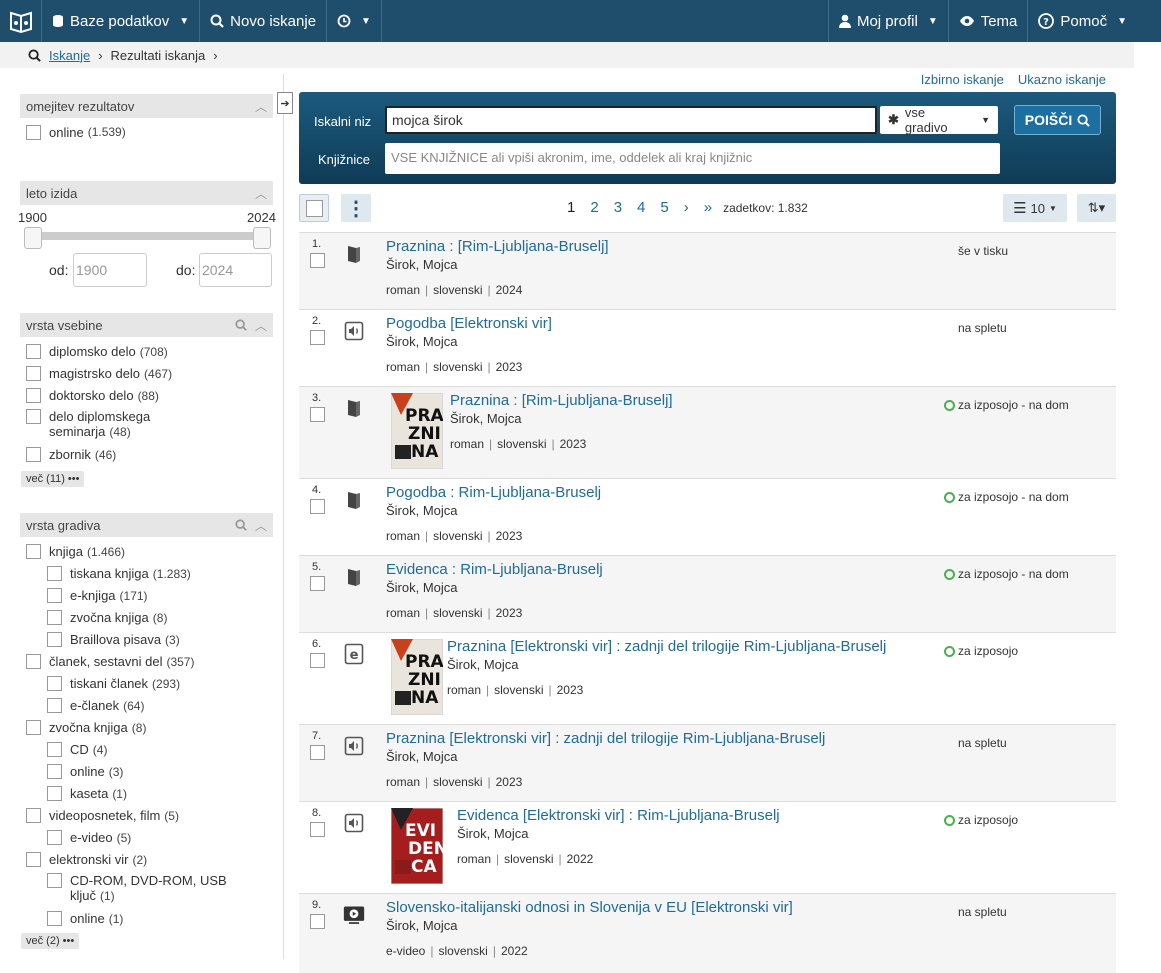  What do you see at coordinates (146, 351) in the screenshot?
I see `facet-item: diplomsko delo (708)` at bounding box center [146, 351].